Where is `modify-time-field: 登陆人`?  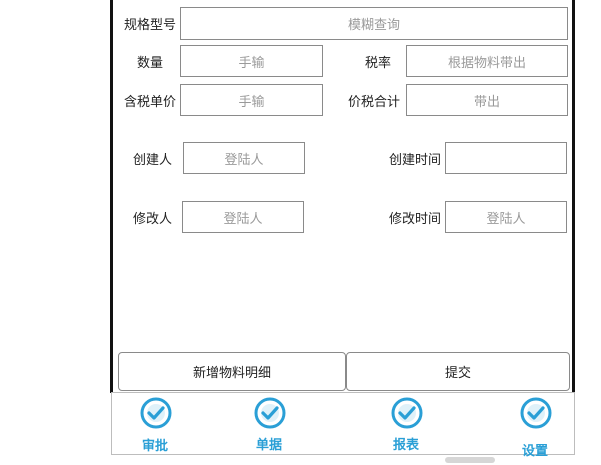 modify-time-field: 登陆人 is located at coordinates (506, 217).